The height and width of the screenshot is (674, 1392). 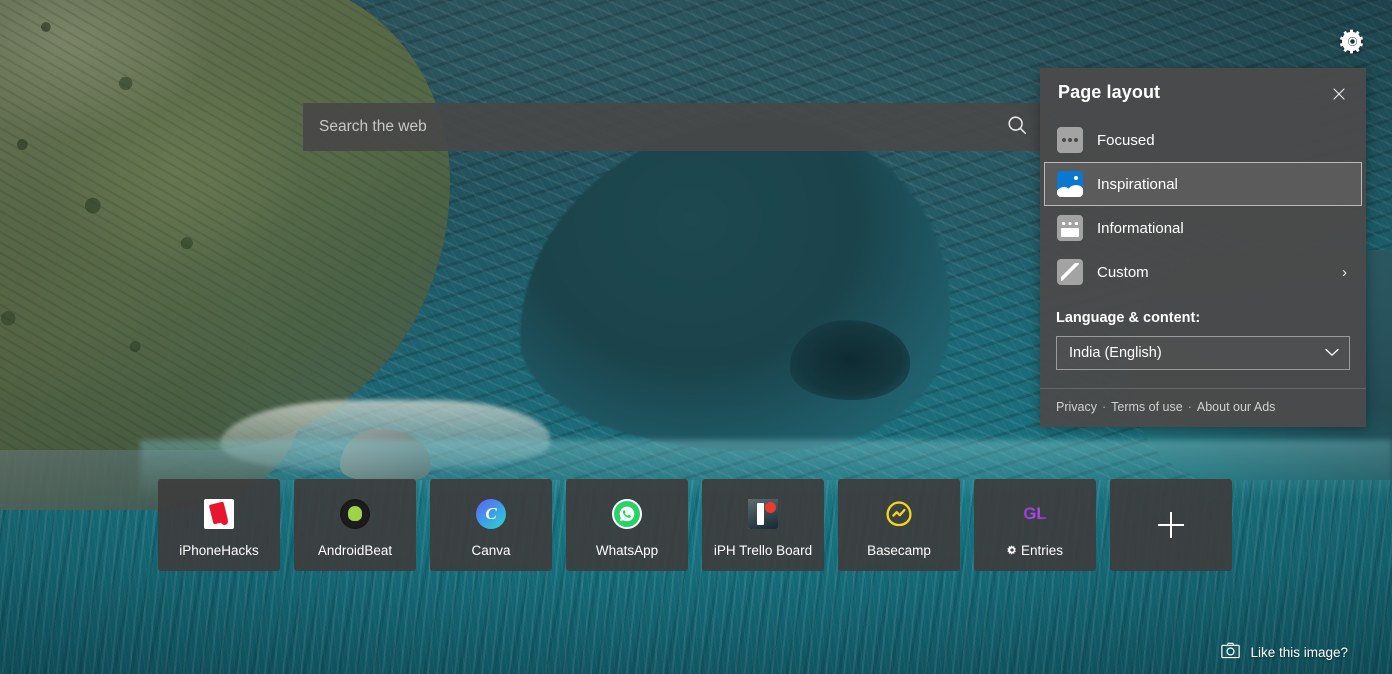 What do you see at coordinates (1070, 184) in the screenshot?
I see `inspirational-layout-icon` at bounding box center [1070, 184].